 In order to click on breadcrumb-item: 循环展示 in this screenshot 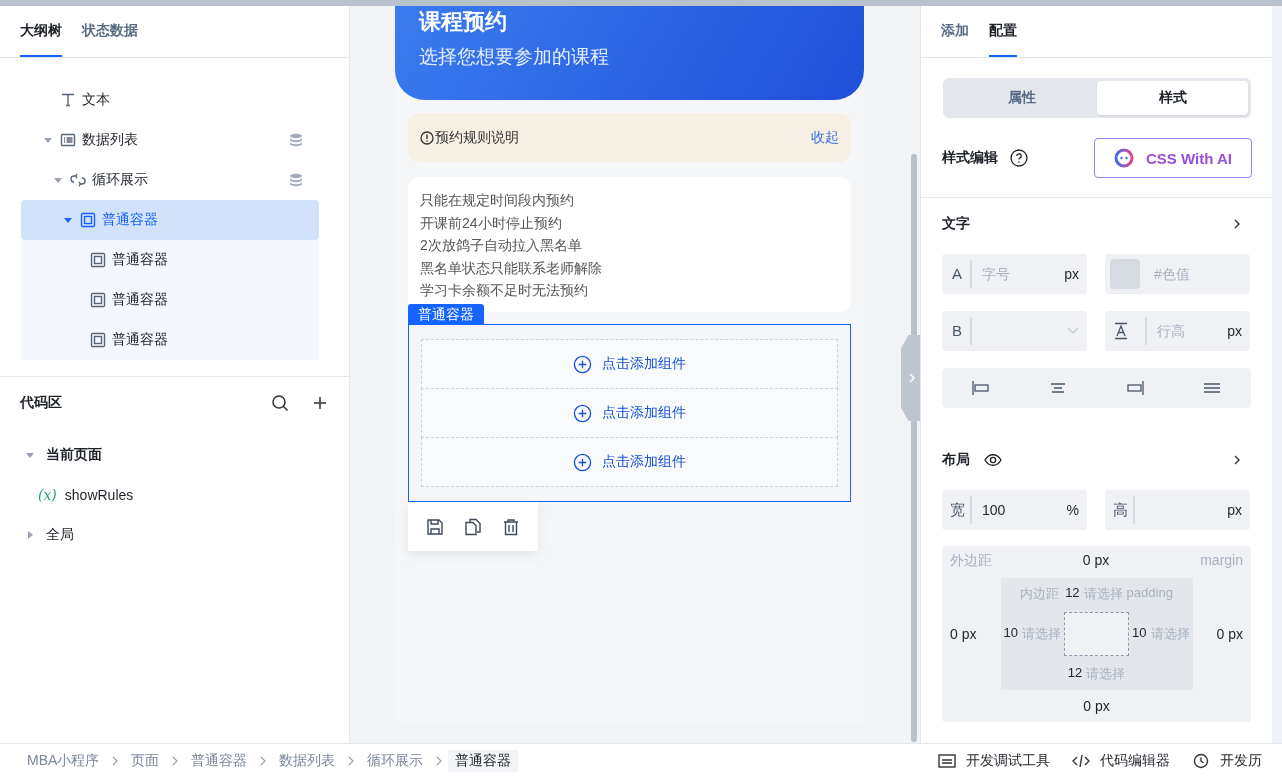, I will do `click(395, 760)`.